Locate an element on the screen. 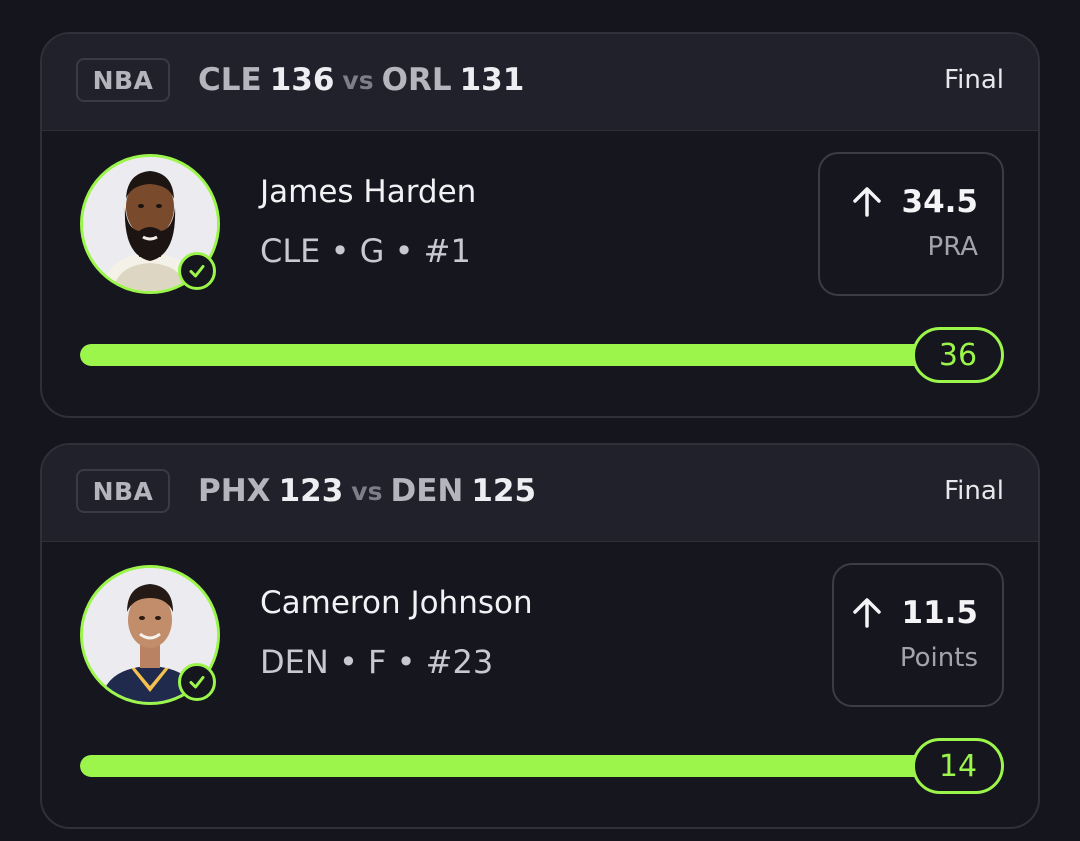  player-name: James Harden is located at coordinates (368, 192).